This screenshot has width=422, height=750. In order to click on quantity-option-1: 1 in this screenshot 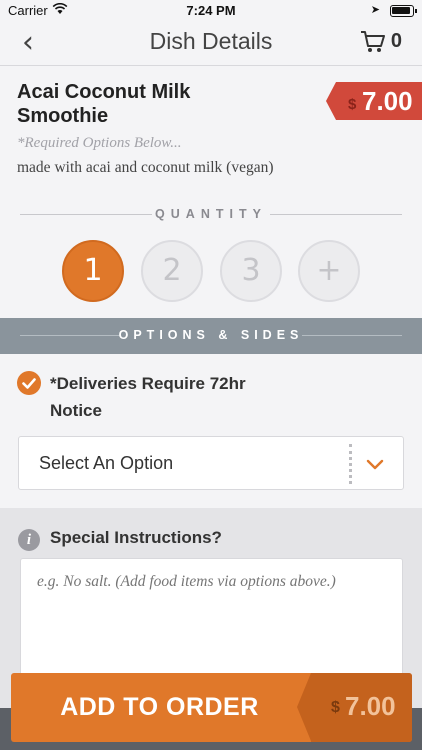, I will do `click(93, 271)`.